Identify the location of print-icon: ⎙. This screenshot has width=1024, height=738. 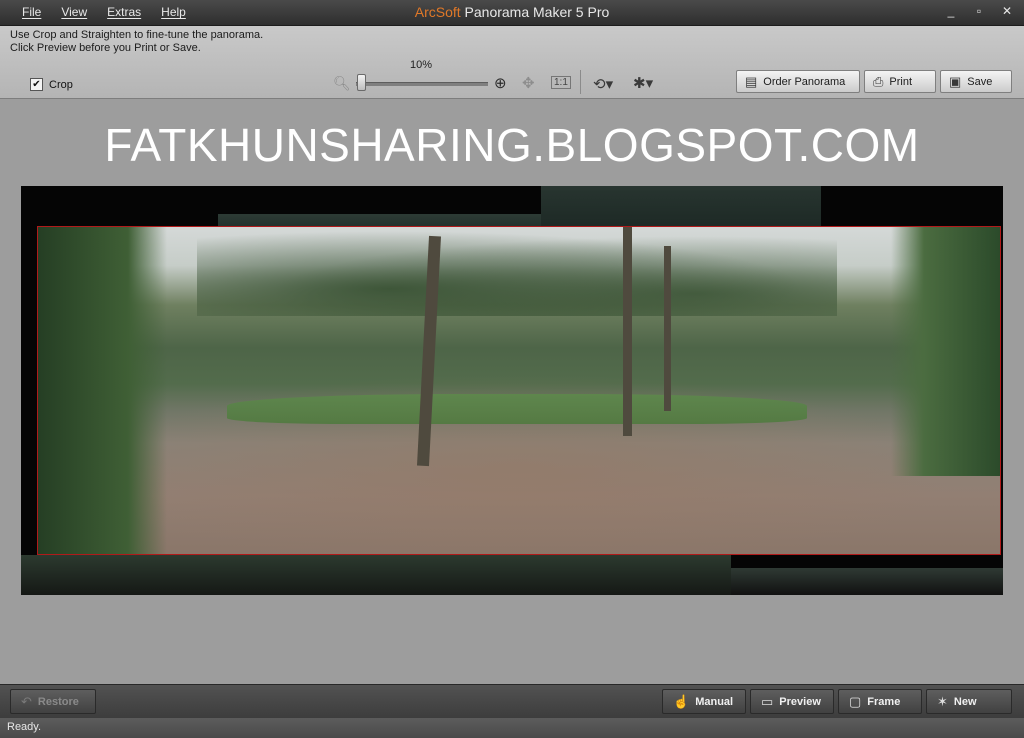
(878, 81).